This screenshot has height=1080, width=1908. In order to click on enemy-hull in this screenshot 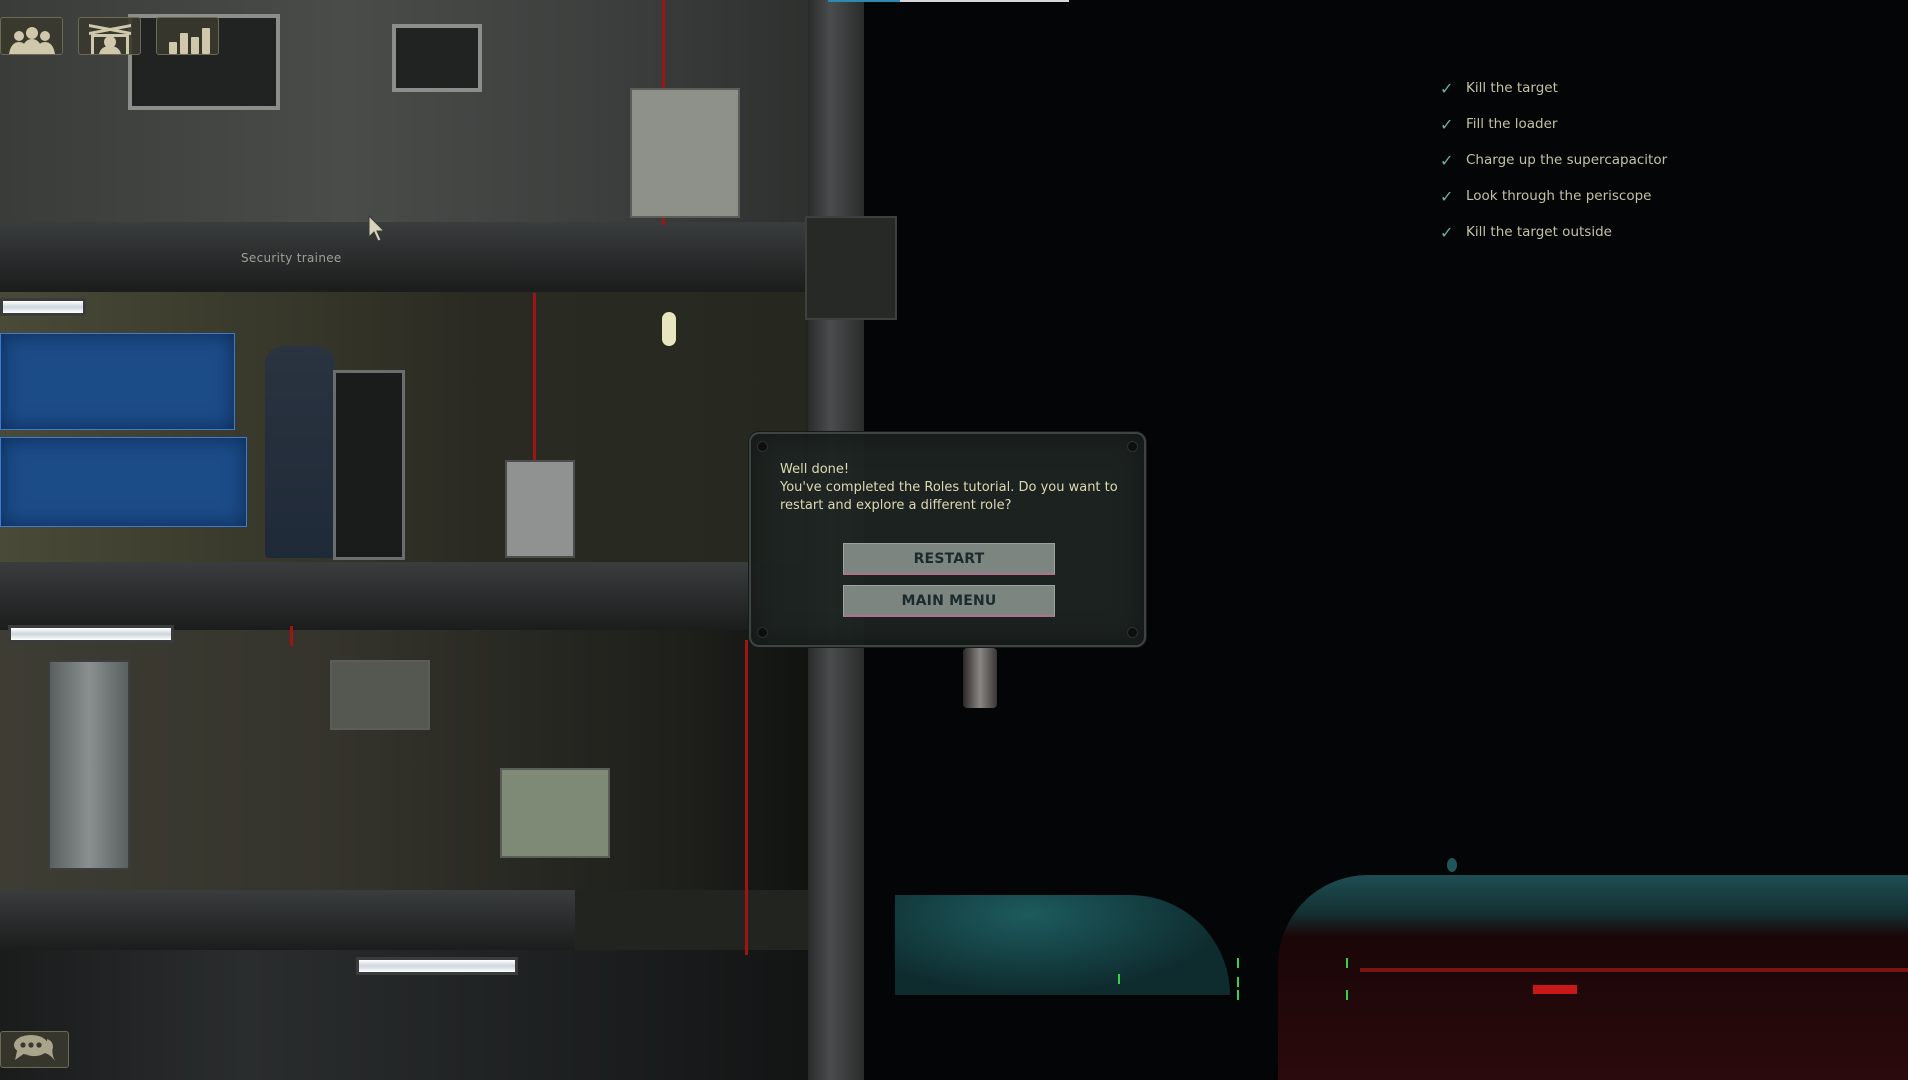, I will do `click(1593, 977)`.